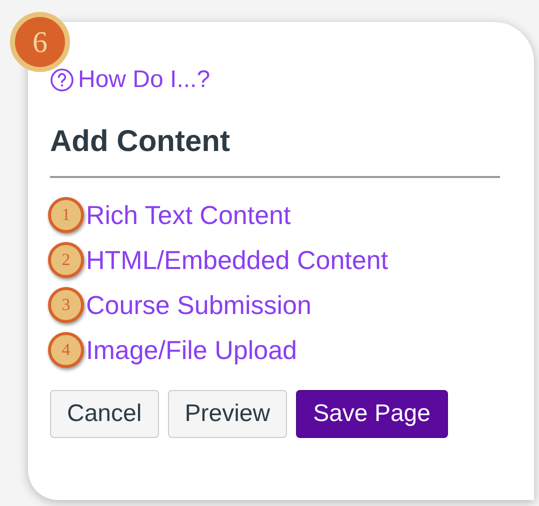 This screenshot has height=506, width=539. Describe the element at coordinates (66, 350) in the screenshot. I see `step-number-badge: 4` at that location.